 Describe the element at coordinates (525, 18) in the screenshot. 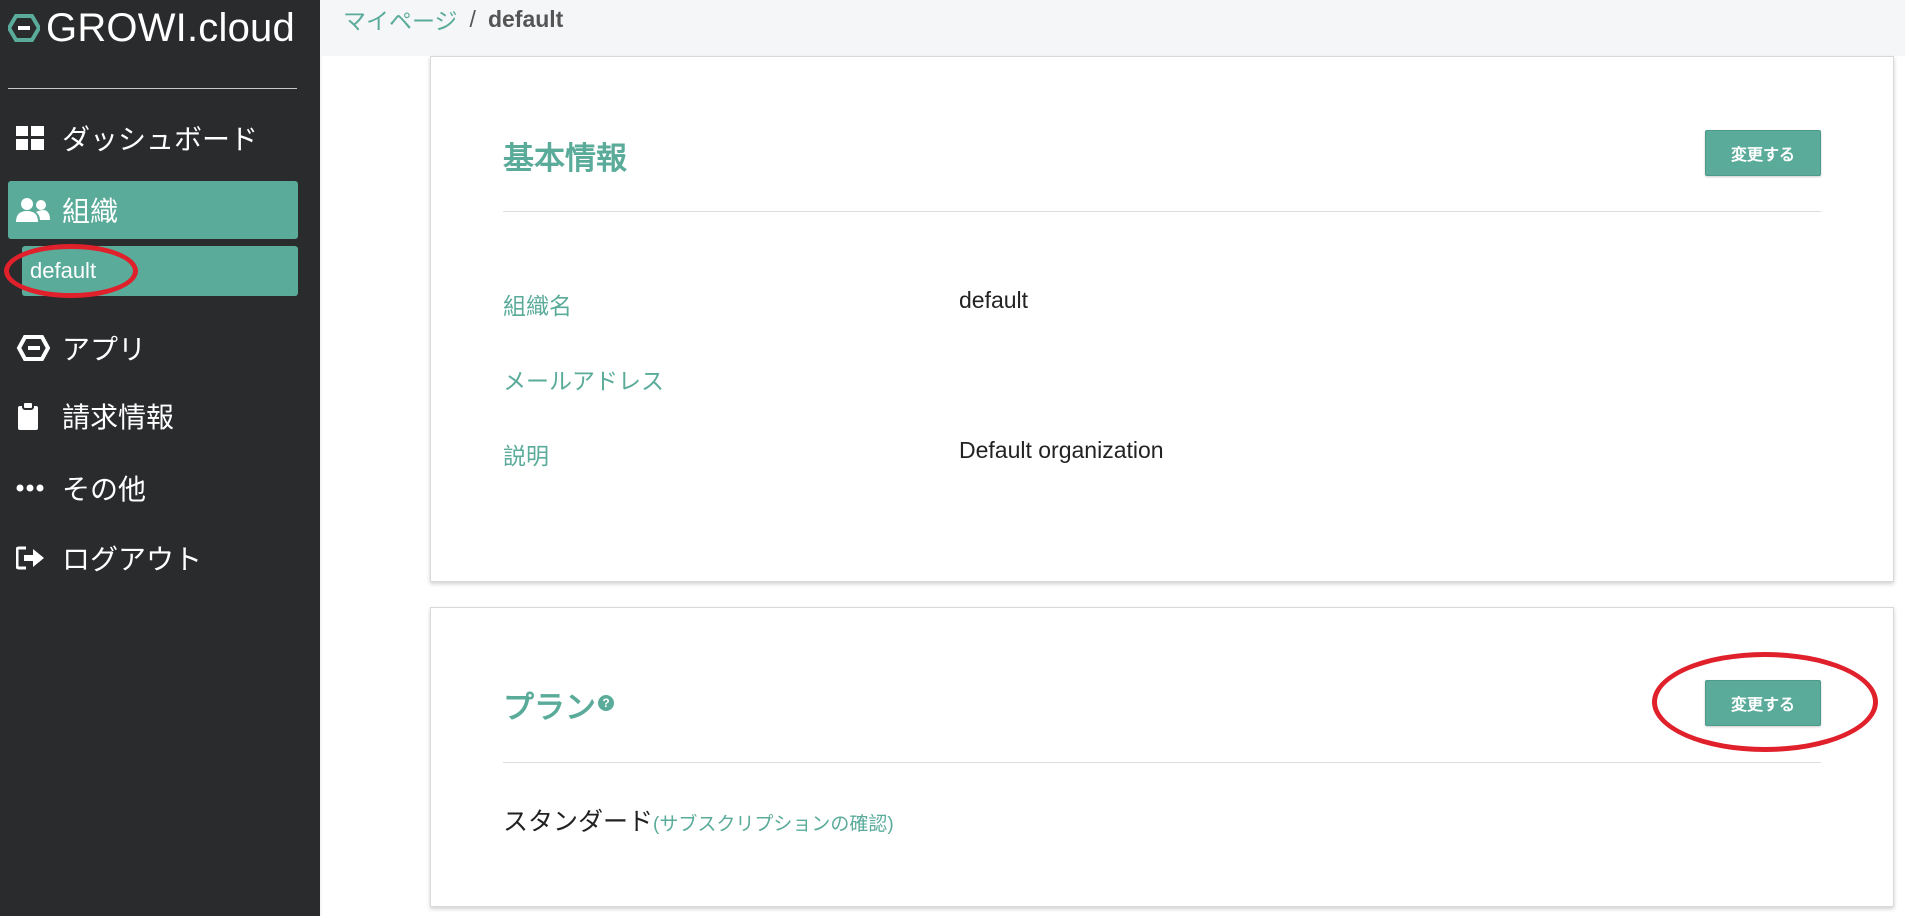

I see `breadcrumb-current: default` at that location.